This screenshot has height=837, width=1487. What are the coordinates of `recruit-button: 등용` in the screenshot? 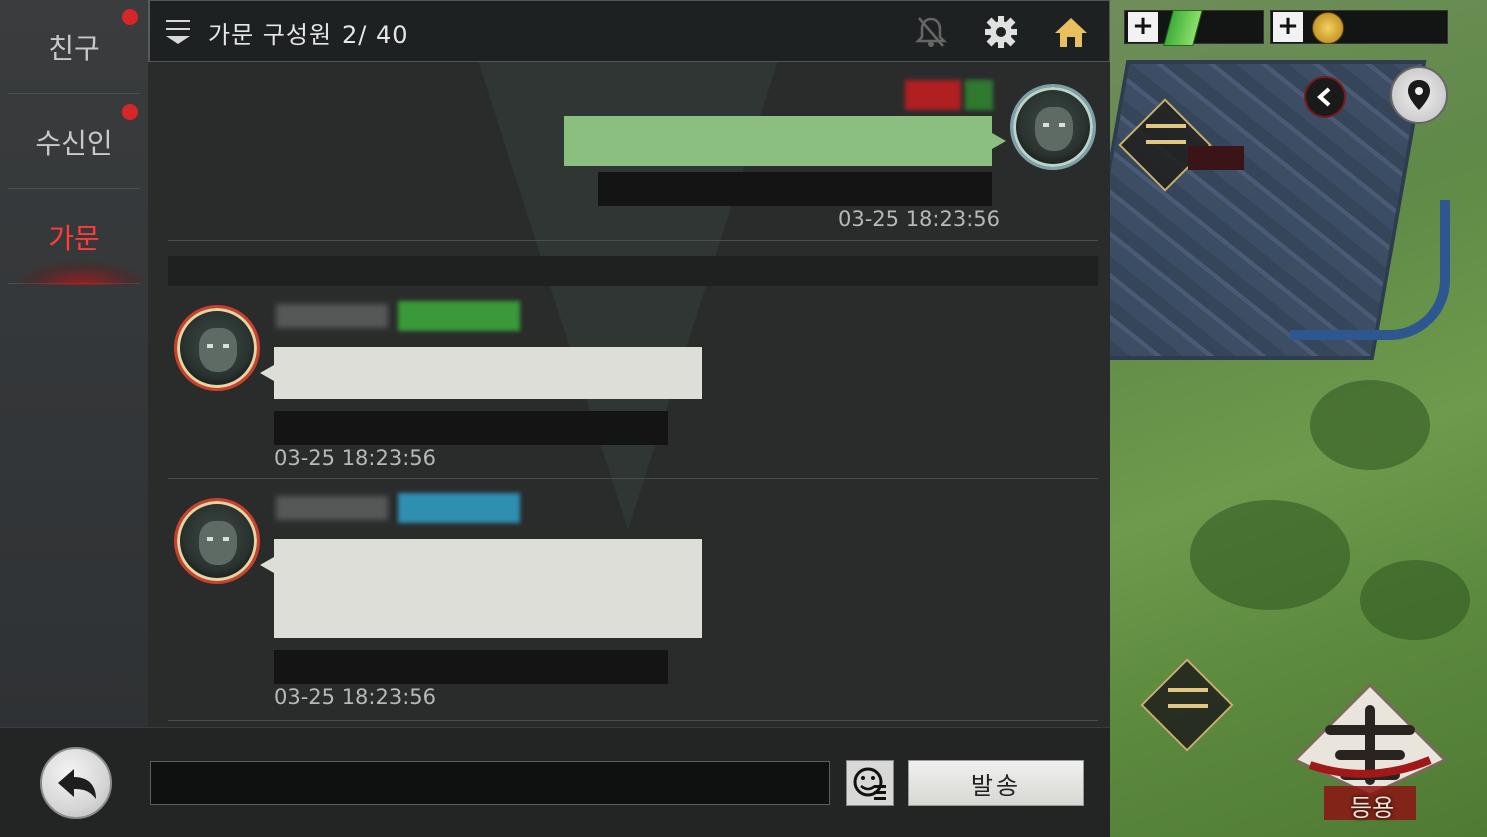 It's located at (1370, 755).